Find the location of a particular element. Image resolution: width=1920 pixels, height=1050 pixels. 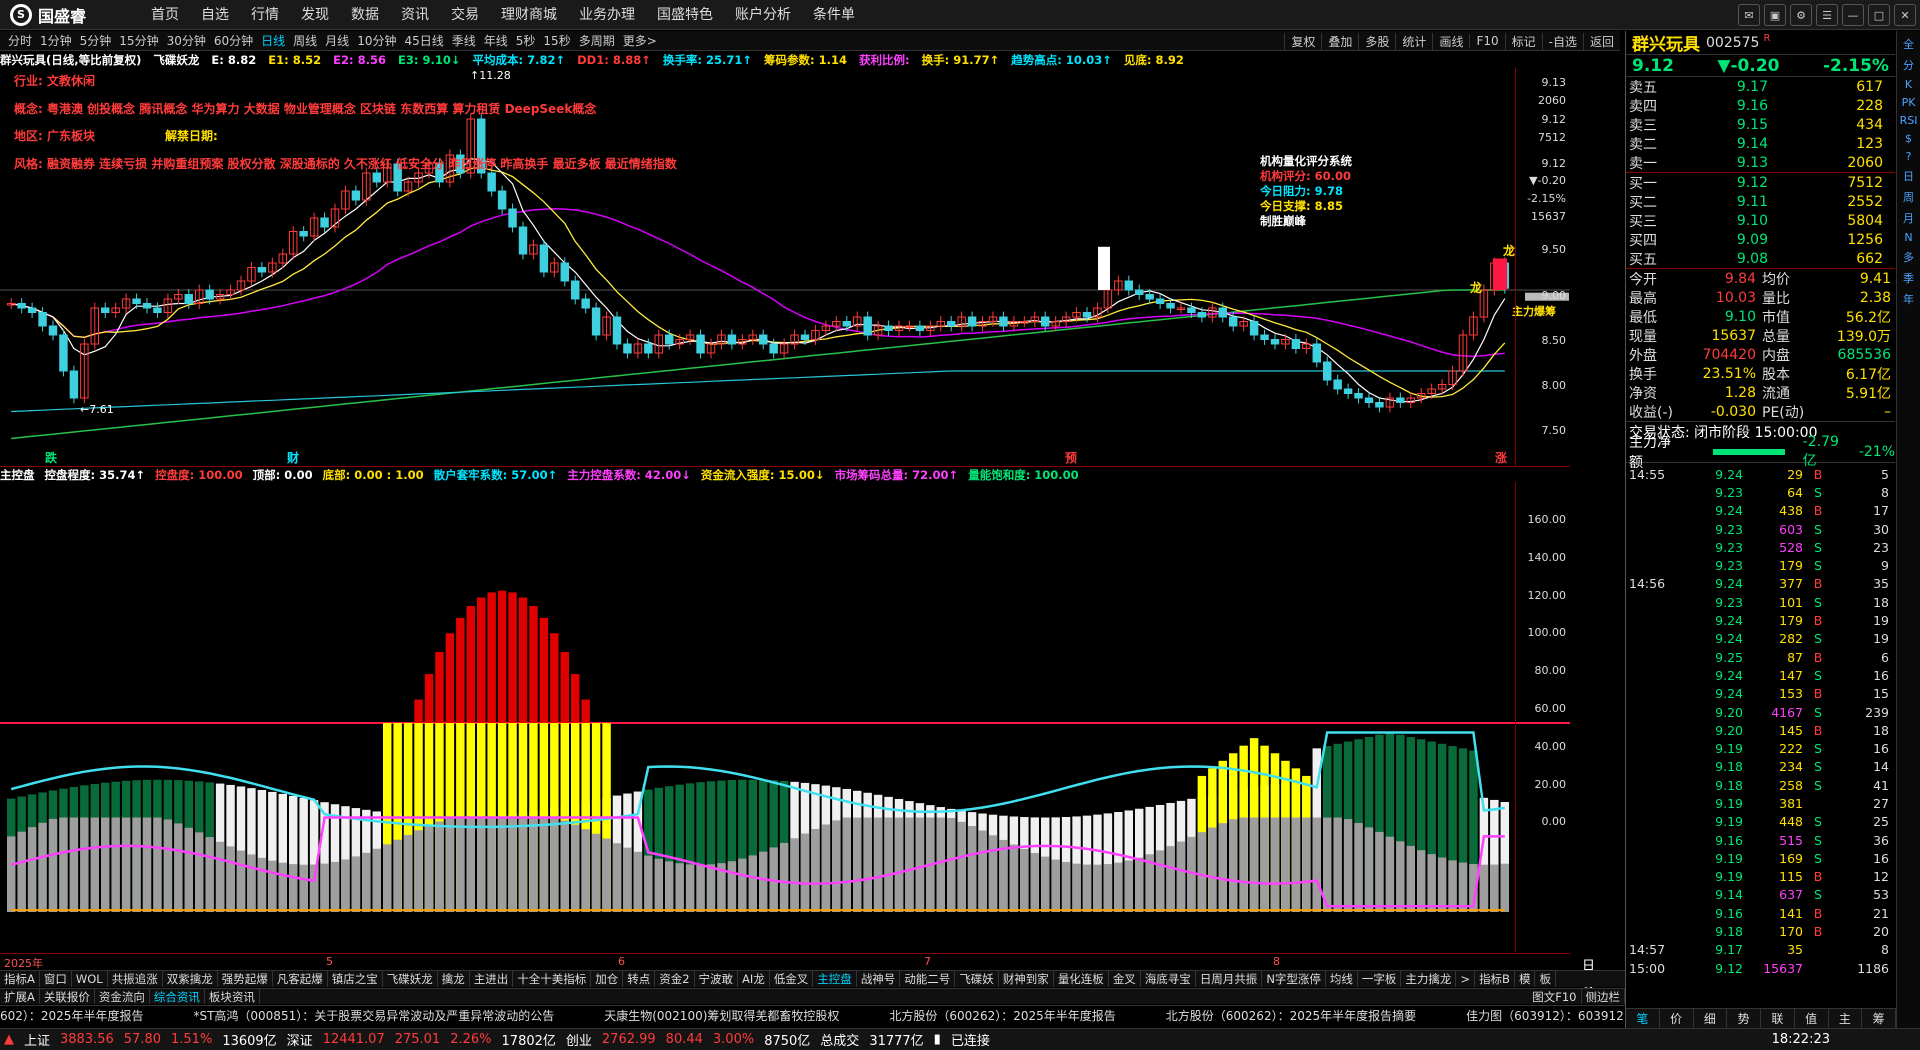

indicator-tab: 双紫擒龙 is located at coordinates (190, 979).